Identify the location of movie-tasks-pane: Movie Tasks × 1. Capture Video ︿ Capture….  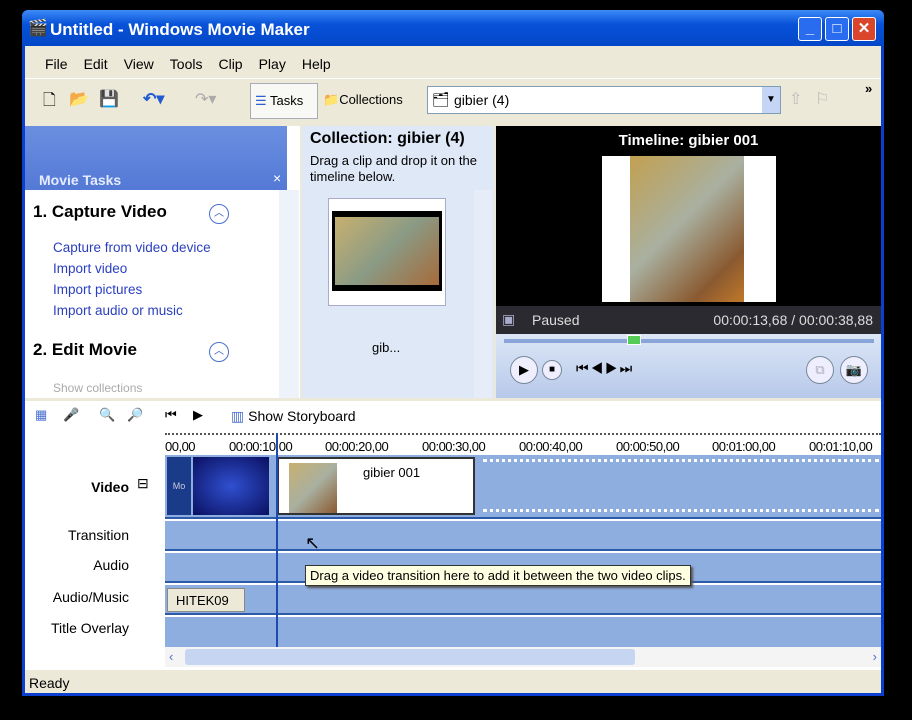
(162, 262).